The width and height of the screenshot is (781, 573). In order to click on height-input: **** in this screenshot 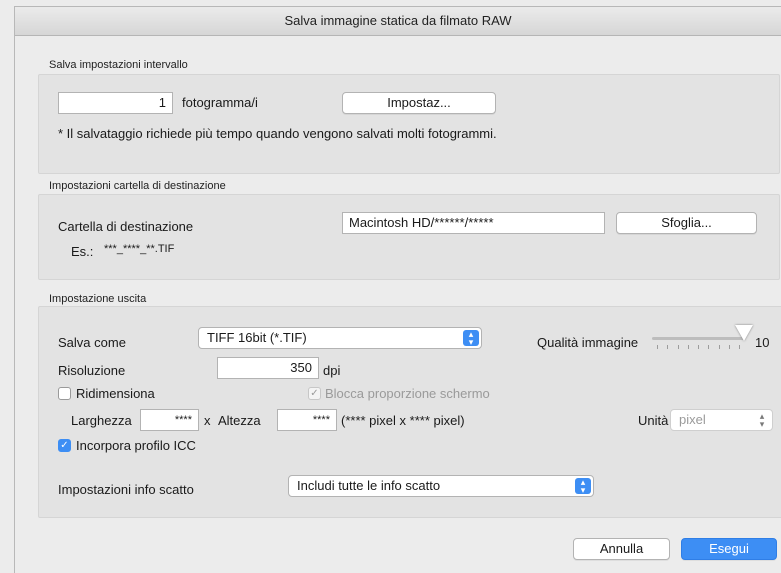, I will do `click(307, 420)`.